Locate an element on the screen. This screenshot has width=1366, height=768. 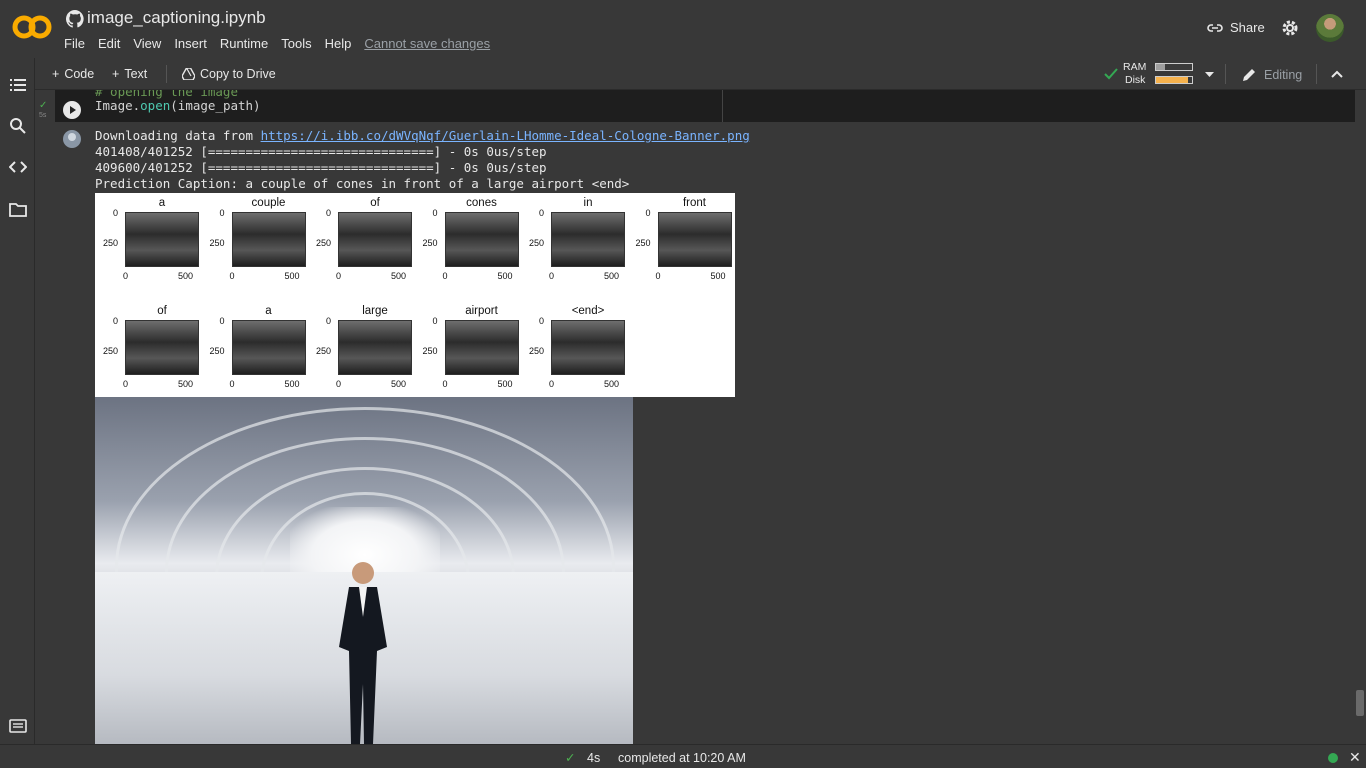
attention-word: front is located at coordinates (694, 203).